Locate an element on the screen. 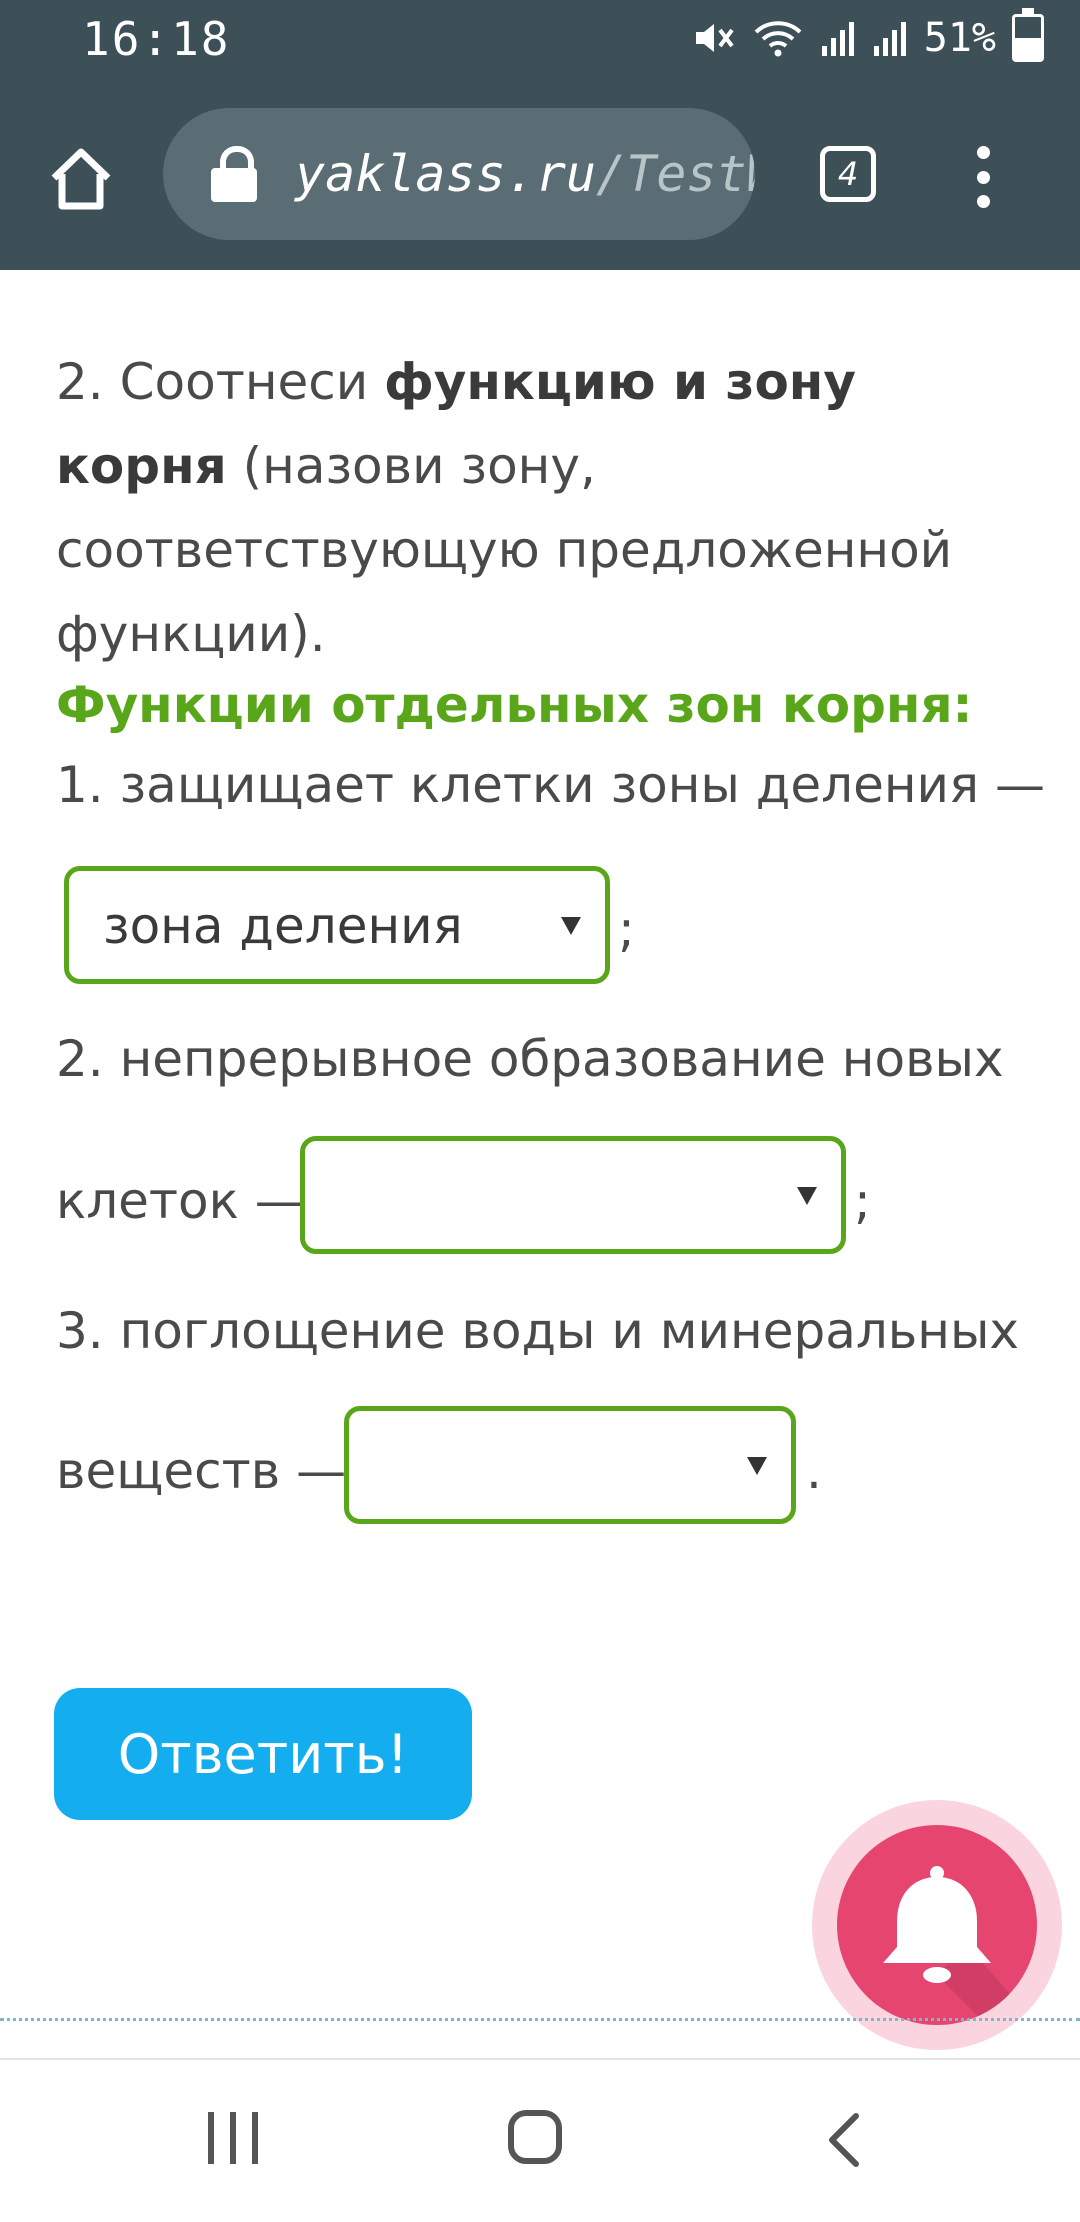  more-menu-icon is located at coordinates (983, 177).